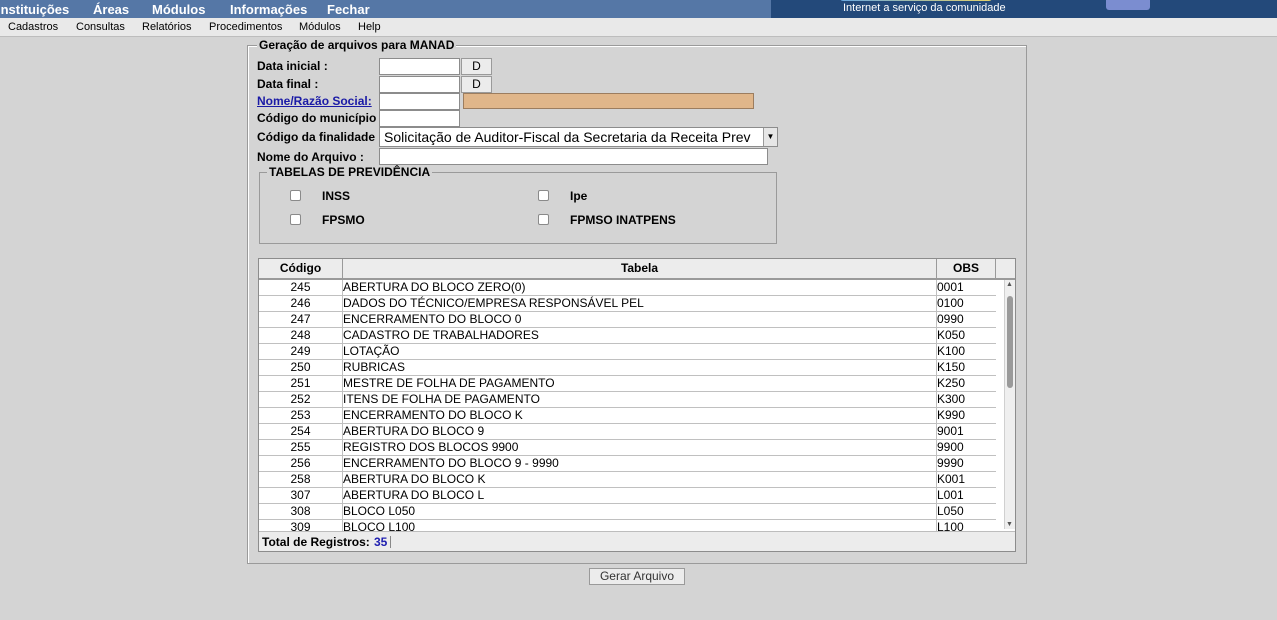  I want to click on data-final-input, so click(419, 84).